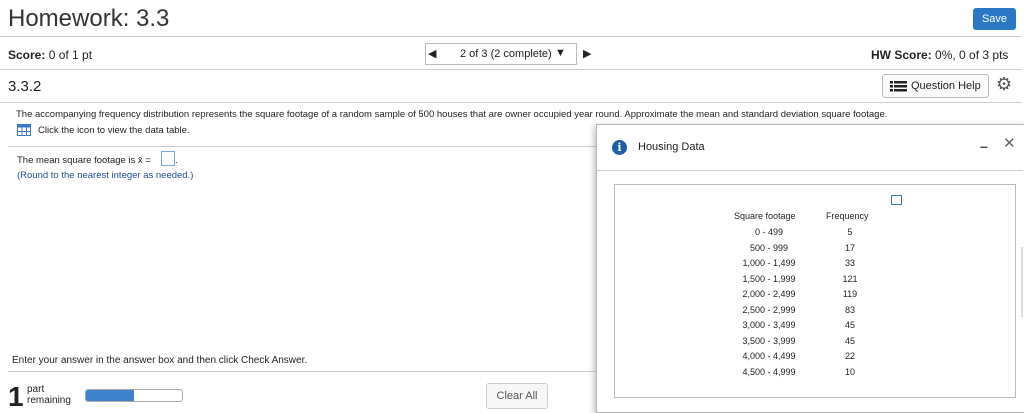 This screenshot has width=1024, height=413. What do you see at coordinates (1022, 282) in the screenshot?
I see `scrollbar` at bounding box center [1022, 282].